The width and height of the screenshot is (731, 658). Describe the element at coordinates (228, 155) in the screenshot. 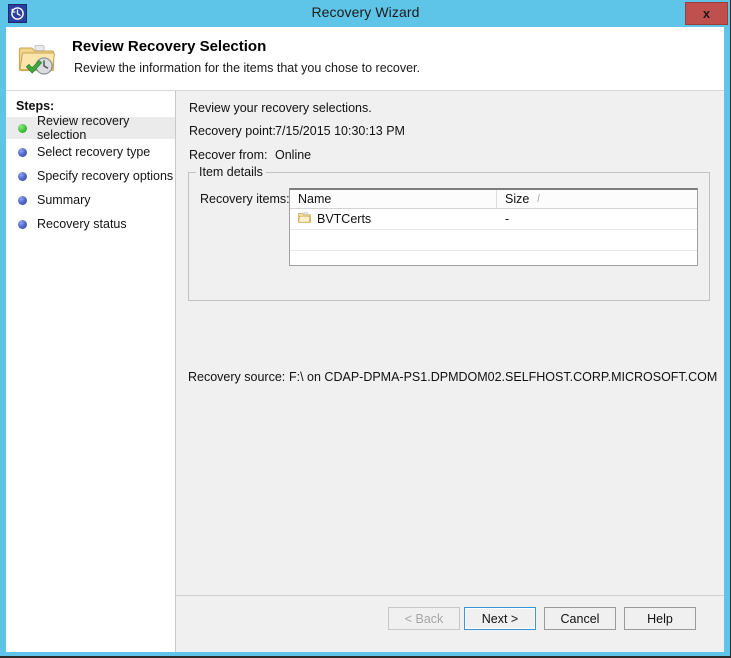

I see `recover-from-label: Recover from:` at that location.